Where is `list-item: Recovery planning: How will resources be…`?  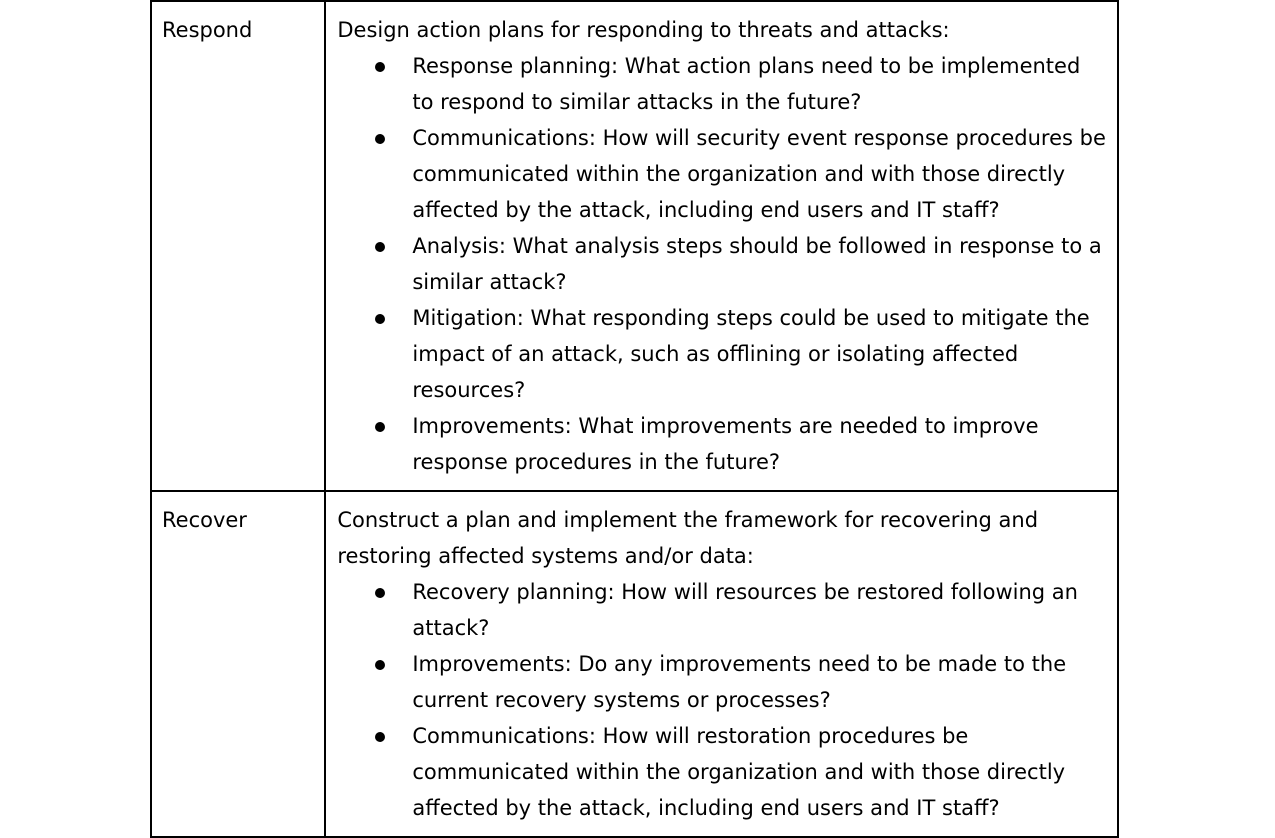
list-item: Recovery planning: How will resources be… is located at coordinates (722, 610).